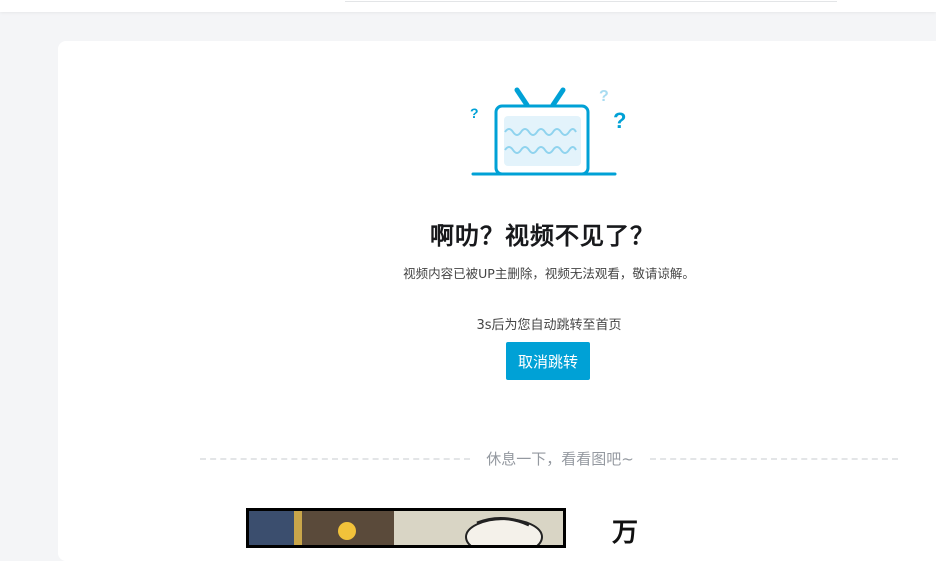 The width and height of the screenshot is (936, 561). What do you see at coordinates (548, 361) in the screenshot?
I see `cancel-redirect-button: 取消跳转` at bounding box center [548, 361].